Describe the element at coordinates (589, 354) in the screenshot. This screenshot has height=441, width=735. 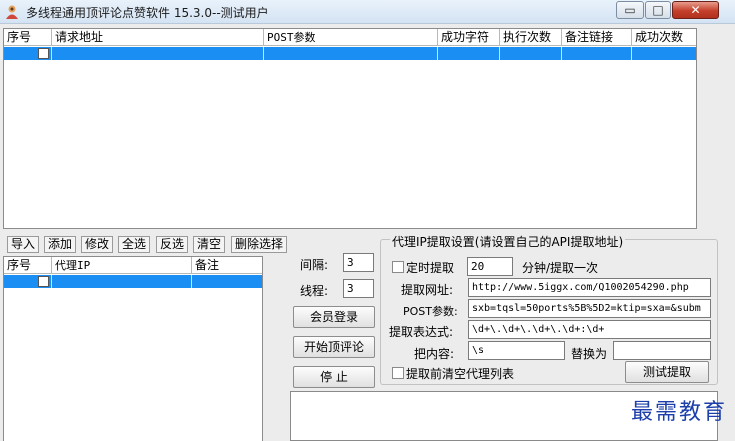
I see `replace-with-label: 替换为` at that location.